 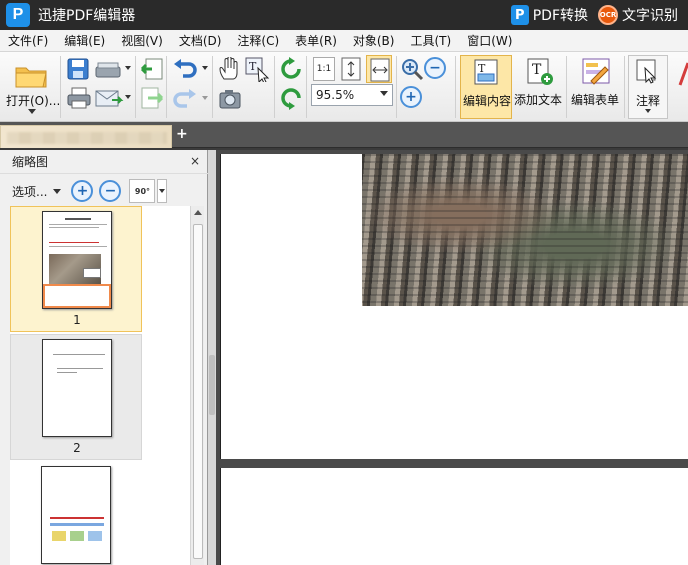 I want to click on edit-form-icon, so click(x=596, y=71).